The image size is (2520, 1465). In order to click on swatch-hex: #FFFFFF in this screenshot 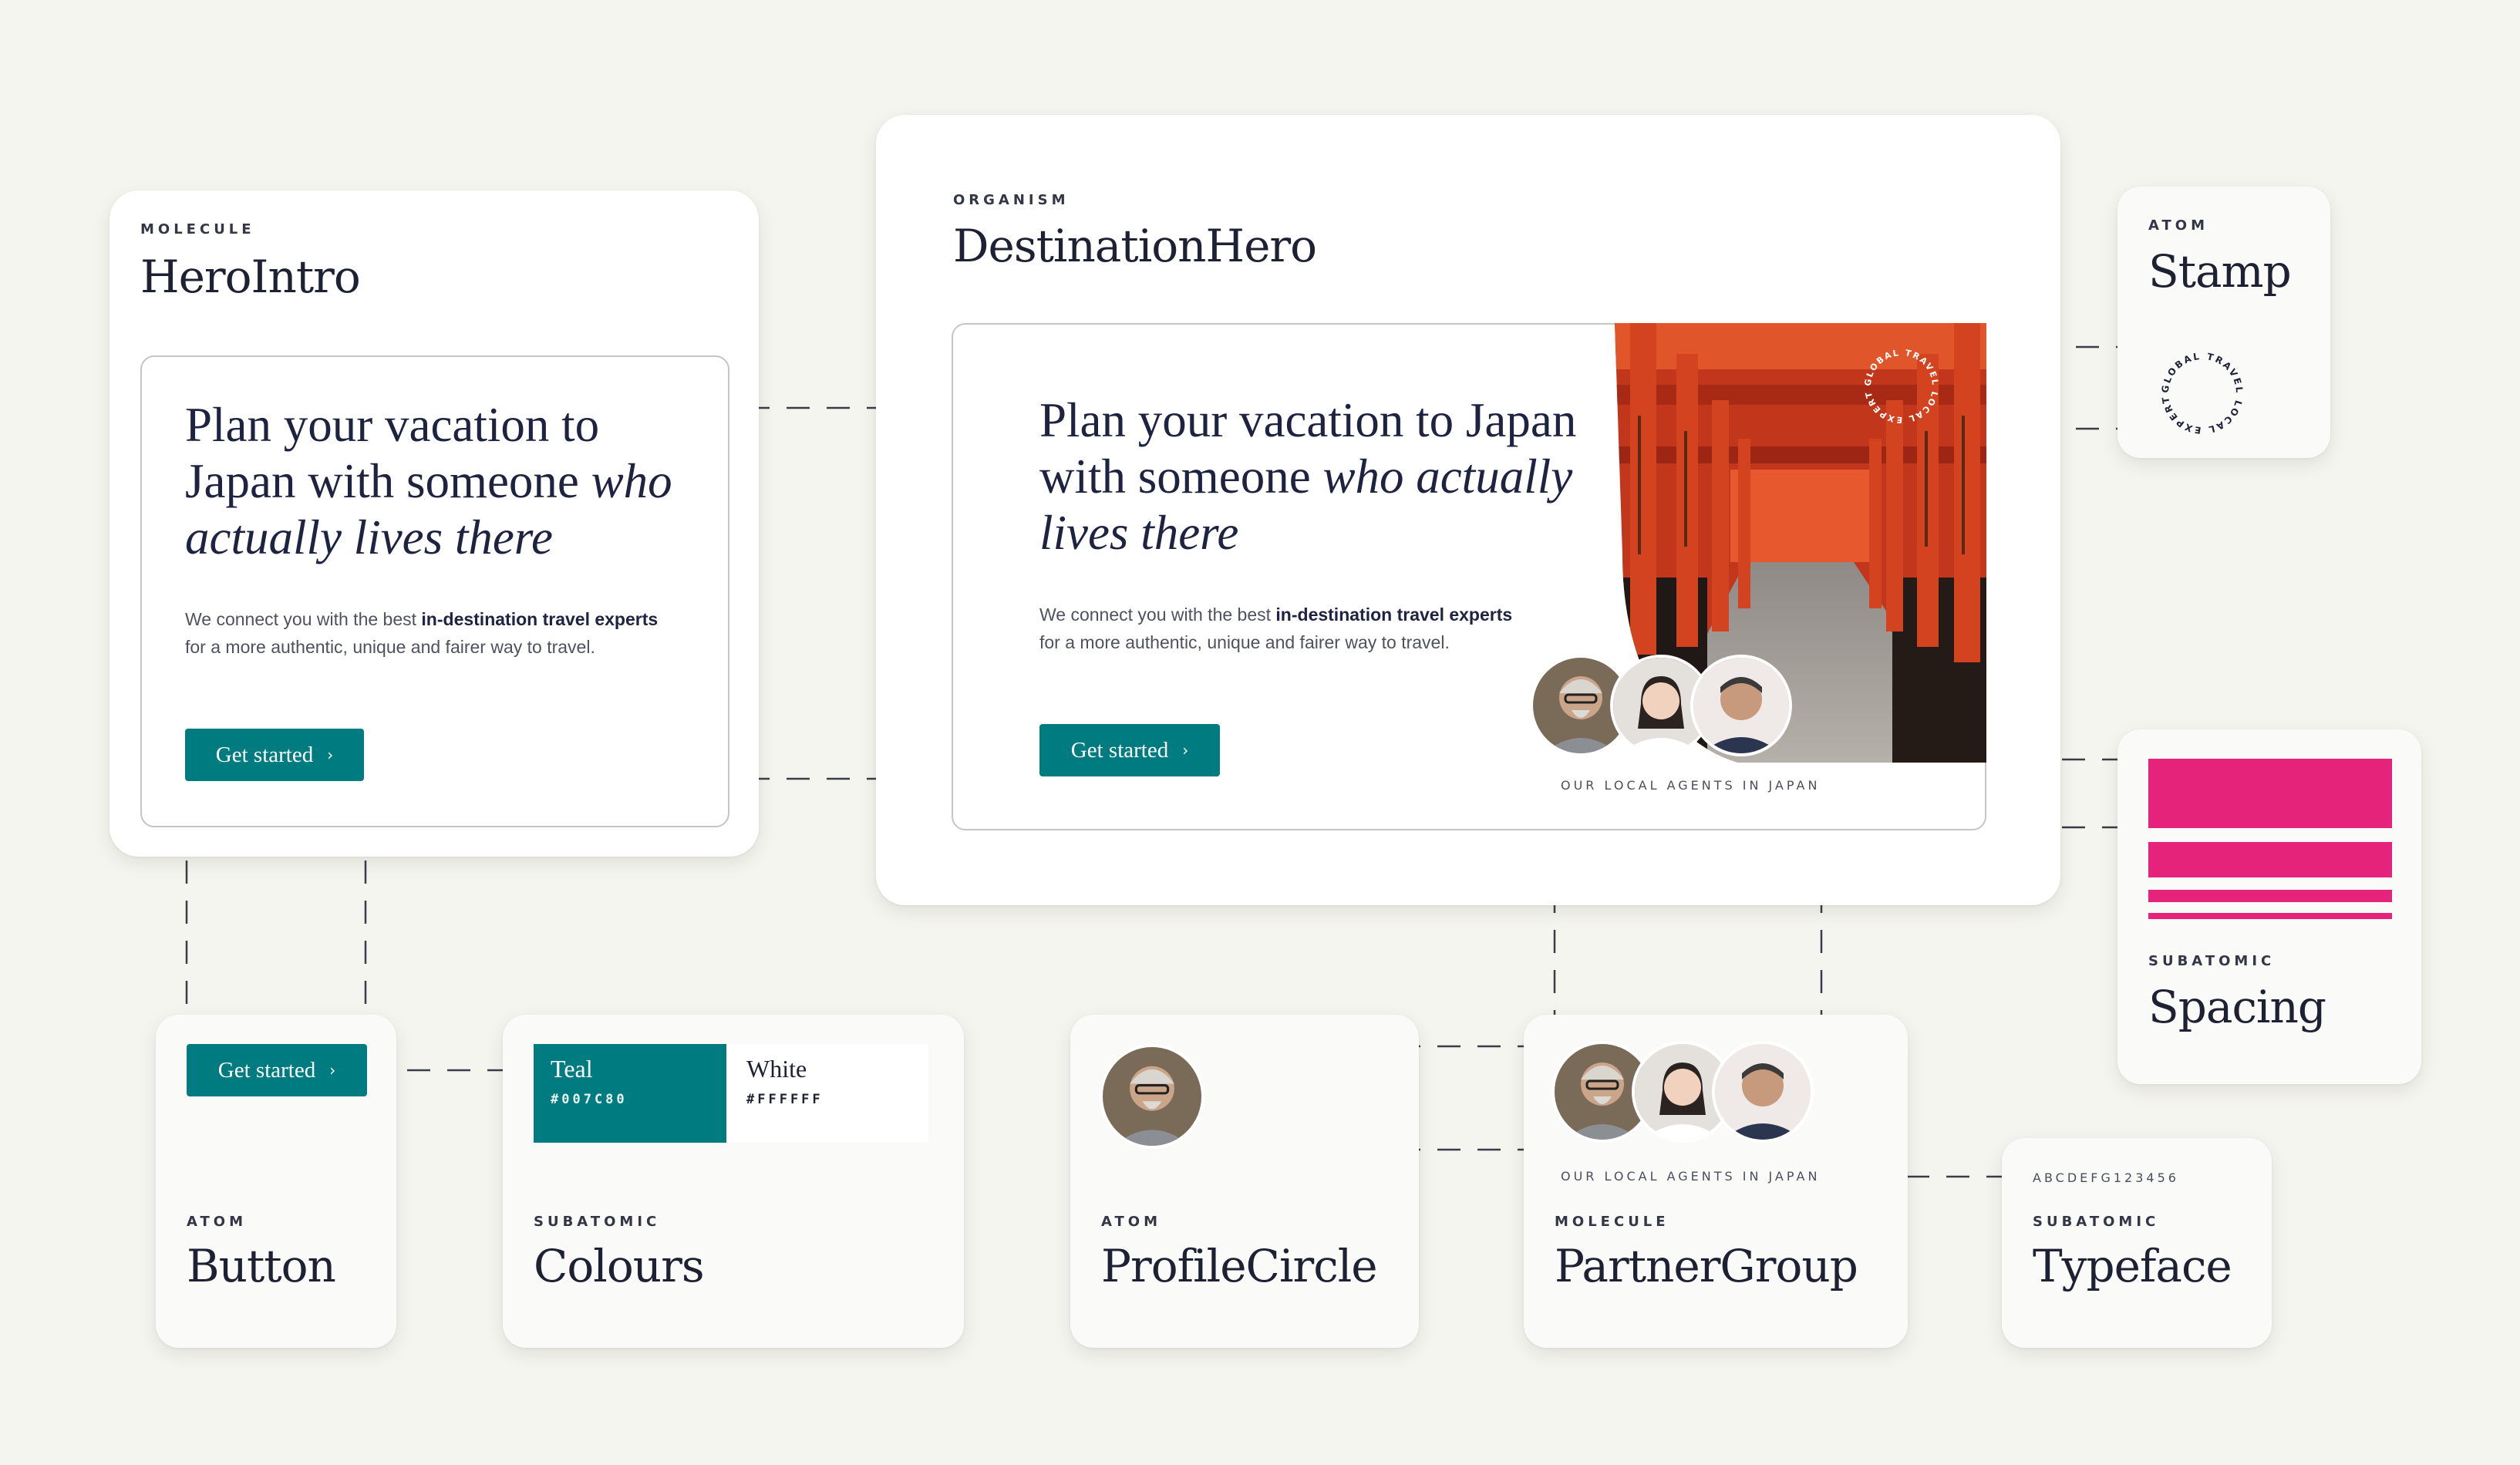, I will do `click(785, 1099)`.